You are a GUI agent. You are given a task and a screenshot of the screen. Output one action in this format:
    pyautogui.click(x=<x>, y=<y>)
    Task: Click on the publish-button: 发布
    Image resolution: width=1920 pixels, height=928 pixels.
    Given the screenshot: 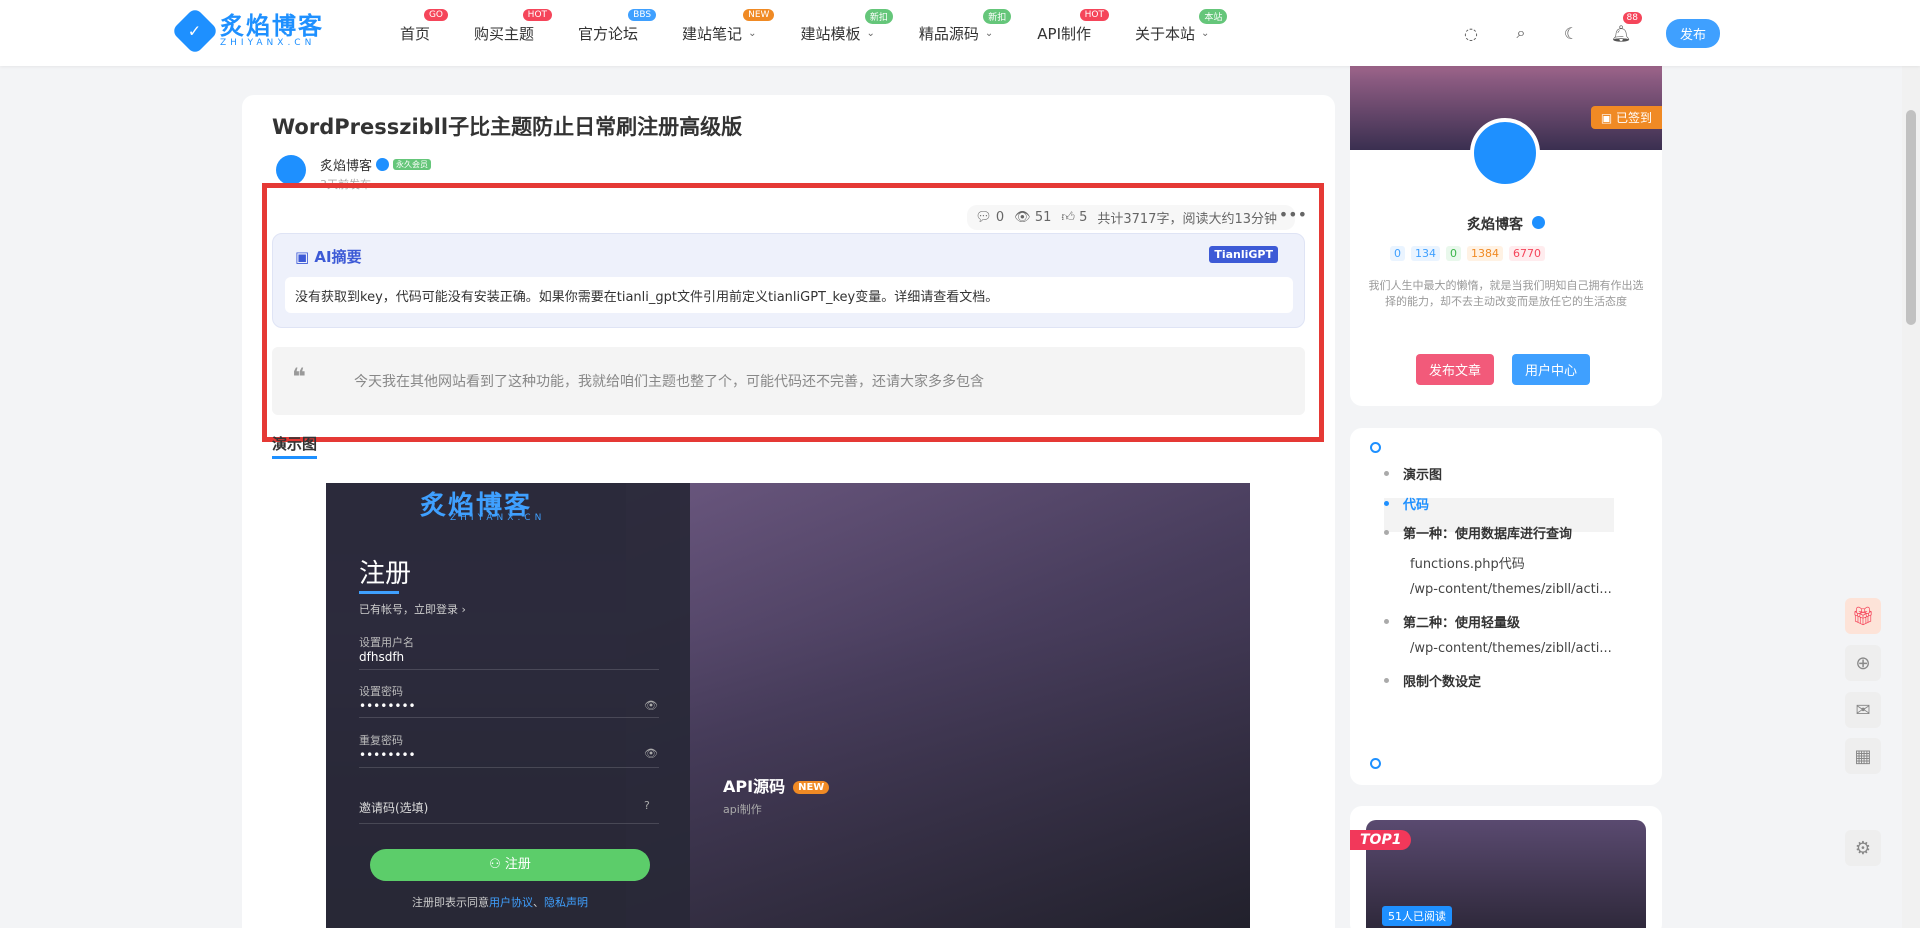 What is the action you would take?
    pyautogui.click(x=1692, y=33)
    